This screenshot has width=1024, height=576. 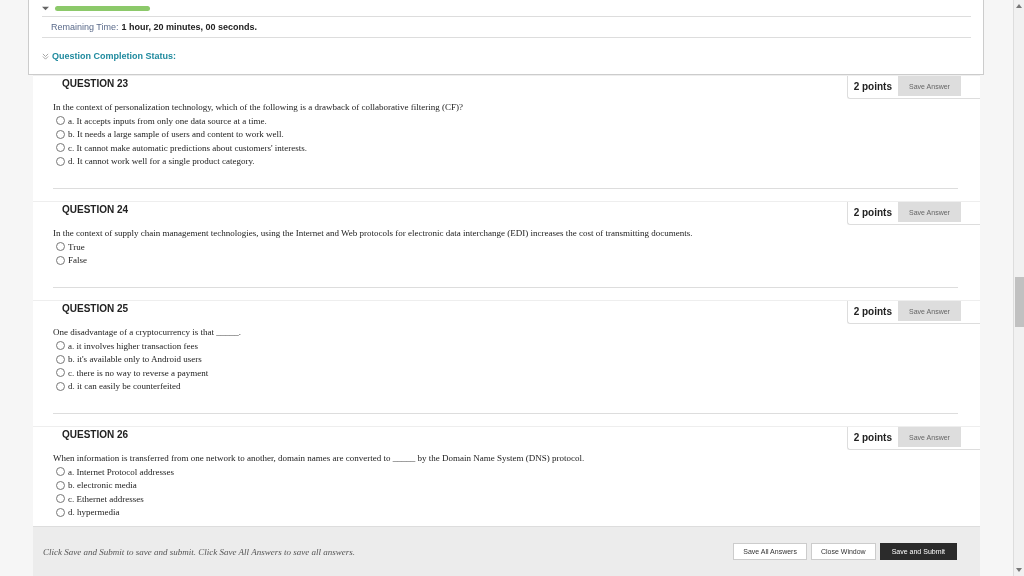 I want to click on answer-option: d. it can easily be counterfeited, so click(x=124, y=386).